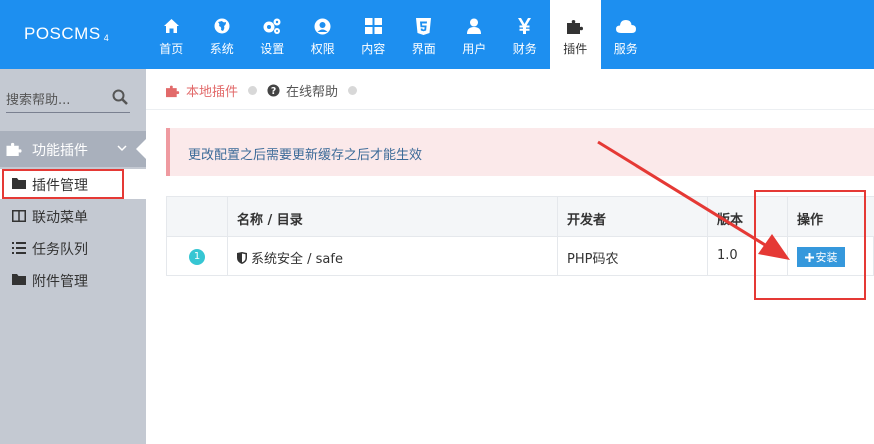 The width and height of the screenshot is (874, 444). What do you see at coordinates (141, 149) in the screenshot?
I see `active-indicator` at bounding box center [141, 149].